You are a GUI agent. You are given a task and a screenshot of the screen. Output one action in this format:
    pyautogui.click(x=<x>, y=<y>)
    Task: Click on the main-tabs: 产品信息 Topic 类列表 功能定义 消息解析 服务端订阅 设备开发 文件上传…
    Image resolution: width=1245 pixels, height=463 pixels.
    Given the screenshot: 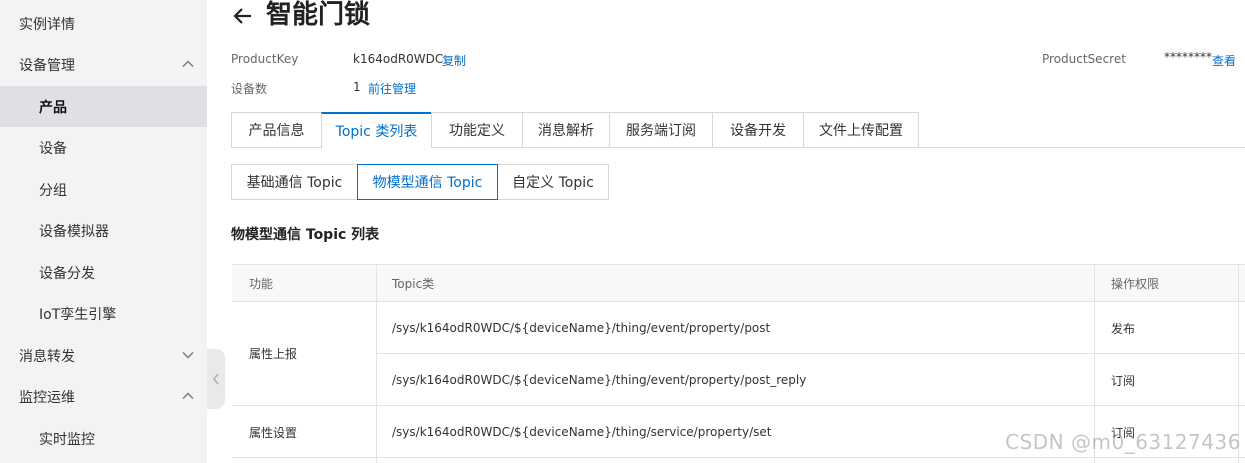 What is the action you would take?
    pyautogui.click(x=575, y=130)
    